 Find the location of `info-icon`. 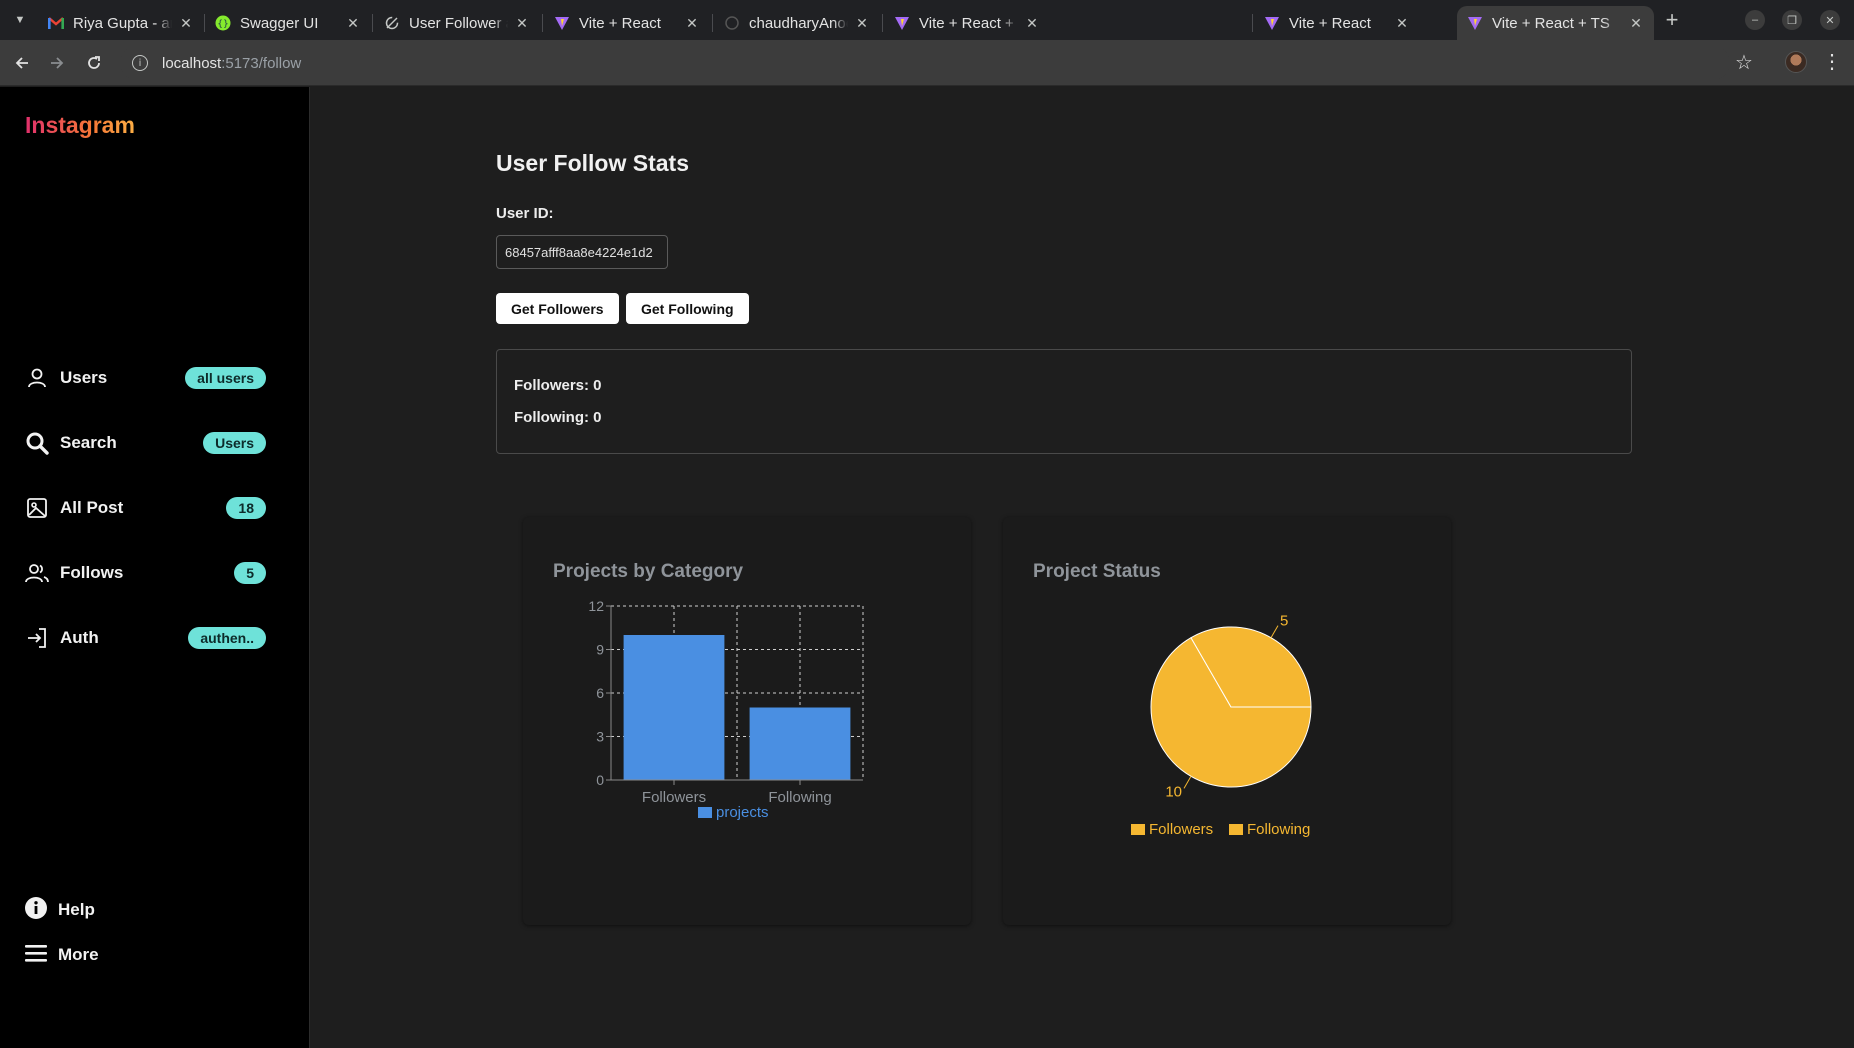

info-icon is located at coordinates (36, 910).